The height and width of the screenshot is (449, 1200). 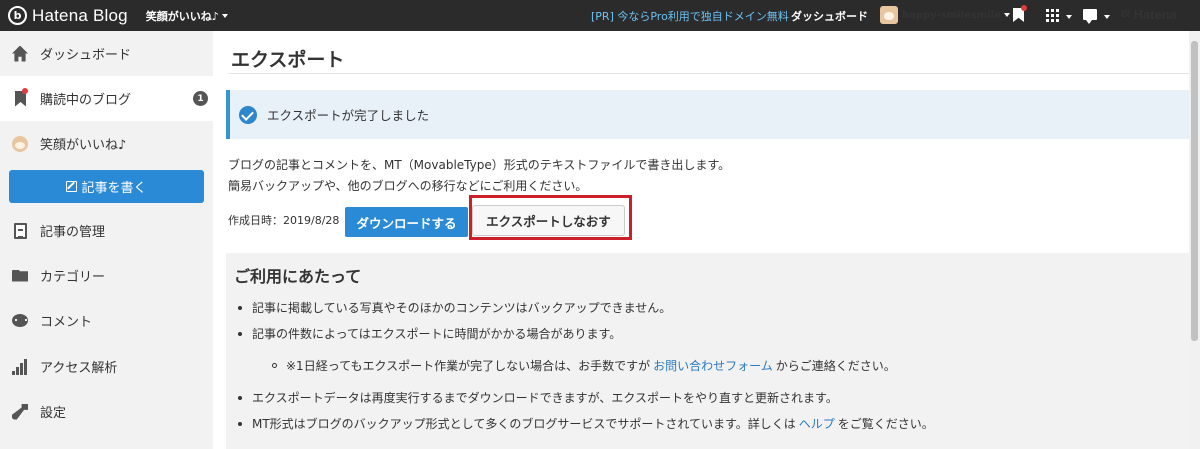 I want to click on scrollbar-thumb, so click(x=1194, y=191).